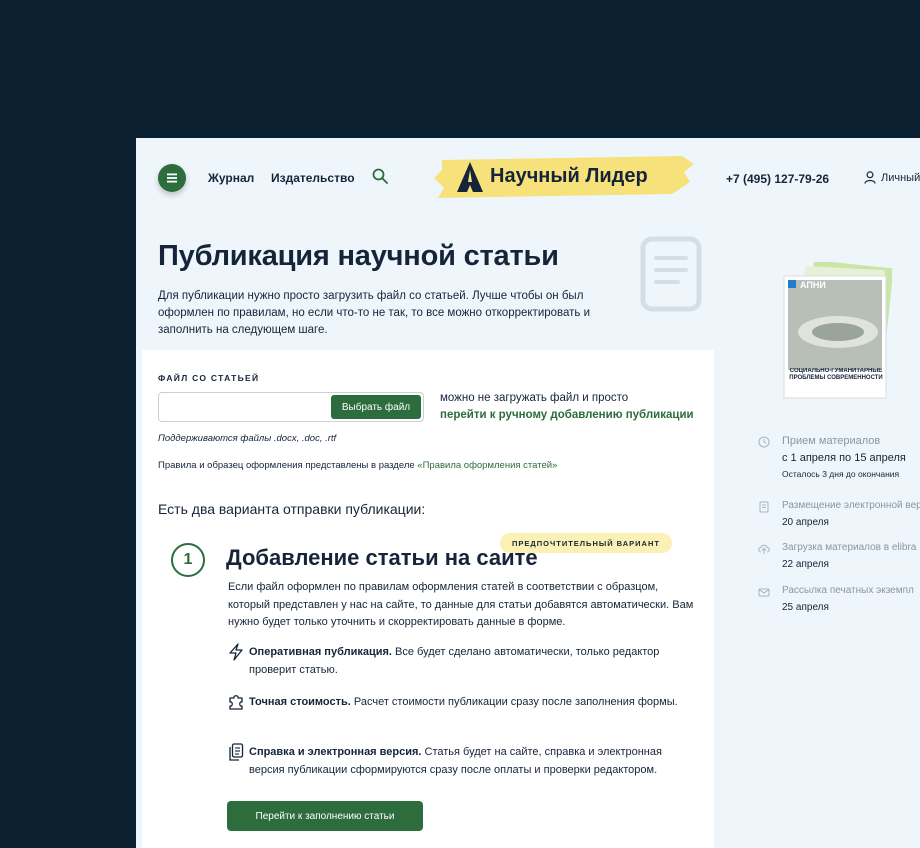 Image resolution: width=920 pixels, height=848 pixels. Describe the element at coordinates (841, 474) in the screenshot. I see `timeline-note: Осталось 3 дня до окончания` at that location.